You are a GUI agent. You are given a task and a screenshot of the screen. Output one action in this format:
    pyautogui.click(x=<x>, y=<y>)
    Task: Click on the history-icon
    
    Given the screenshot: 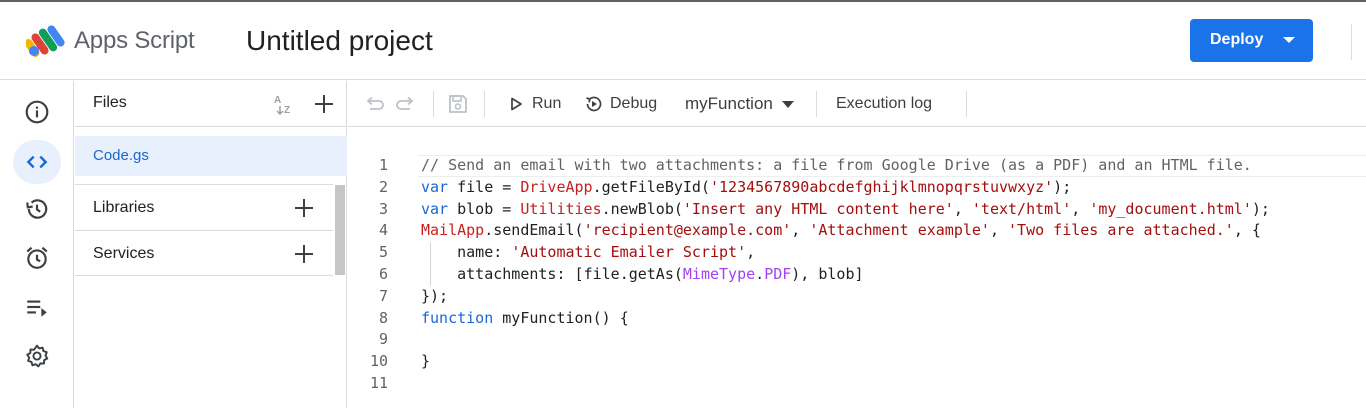 What is the action you would take?
    pyautogui.click(x=37, y=209)
    